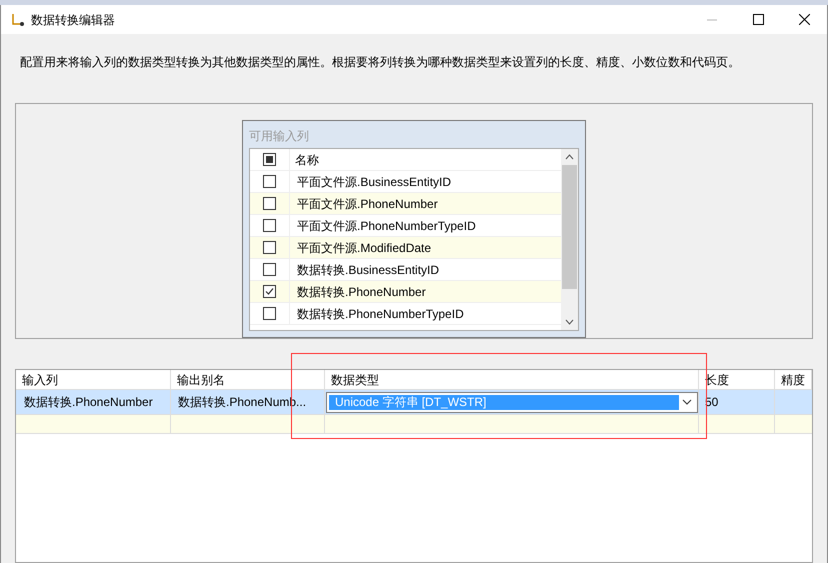 The image size is (828, 563). What do you see at coordinates (425, 159) in the screenshot?
I see `column-header: 名称` at bounding box center [425, 159].